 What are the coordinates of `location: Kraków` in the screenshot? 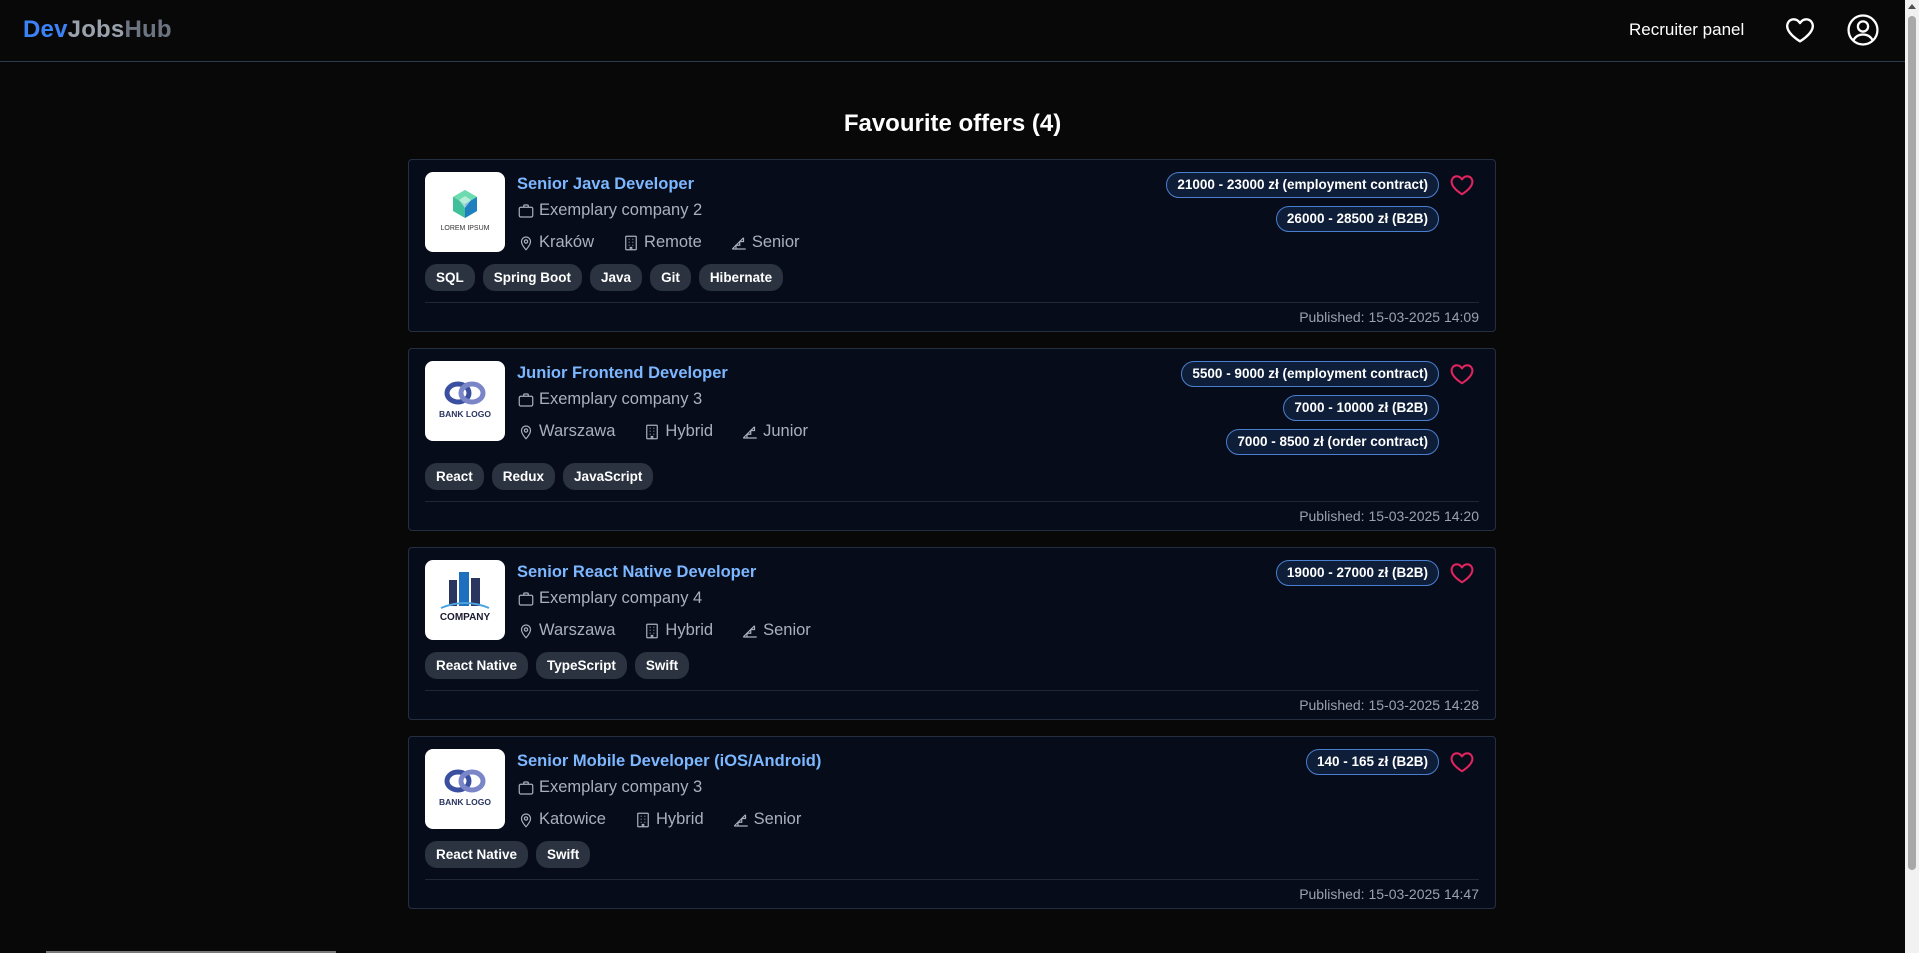 It's located at (555, 242).